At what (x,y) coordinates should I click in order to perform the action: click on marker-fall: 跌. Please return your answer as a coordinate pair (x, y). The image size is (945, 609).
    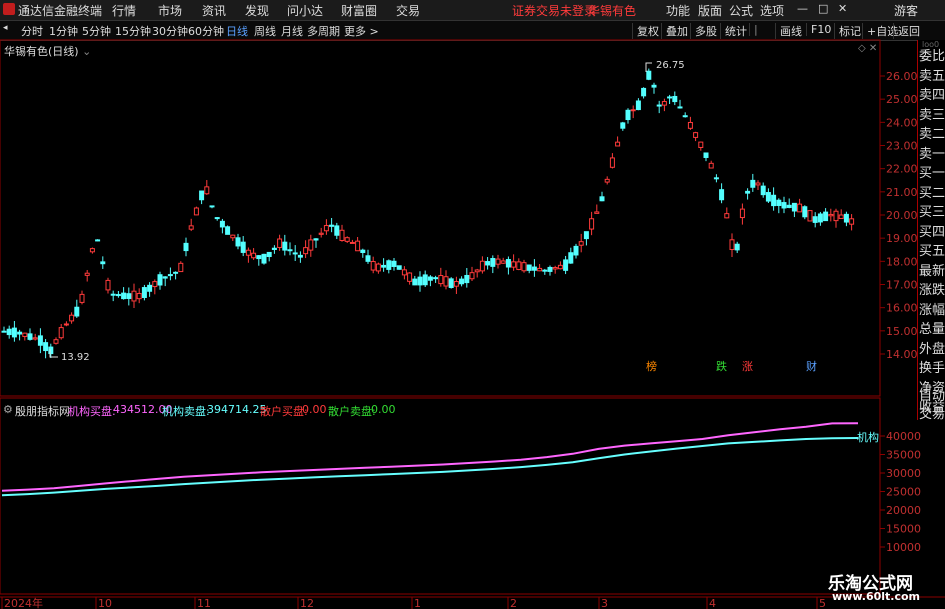
    Looking at the image, I should click on (721, 366).